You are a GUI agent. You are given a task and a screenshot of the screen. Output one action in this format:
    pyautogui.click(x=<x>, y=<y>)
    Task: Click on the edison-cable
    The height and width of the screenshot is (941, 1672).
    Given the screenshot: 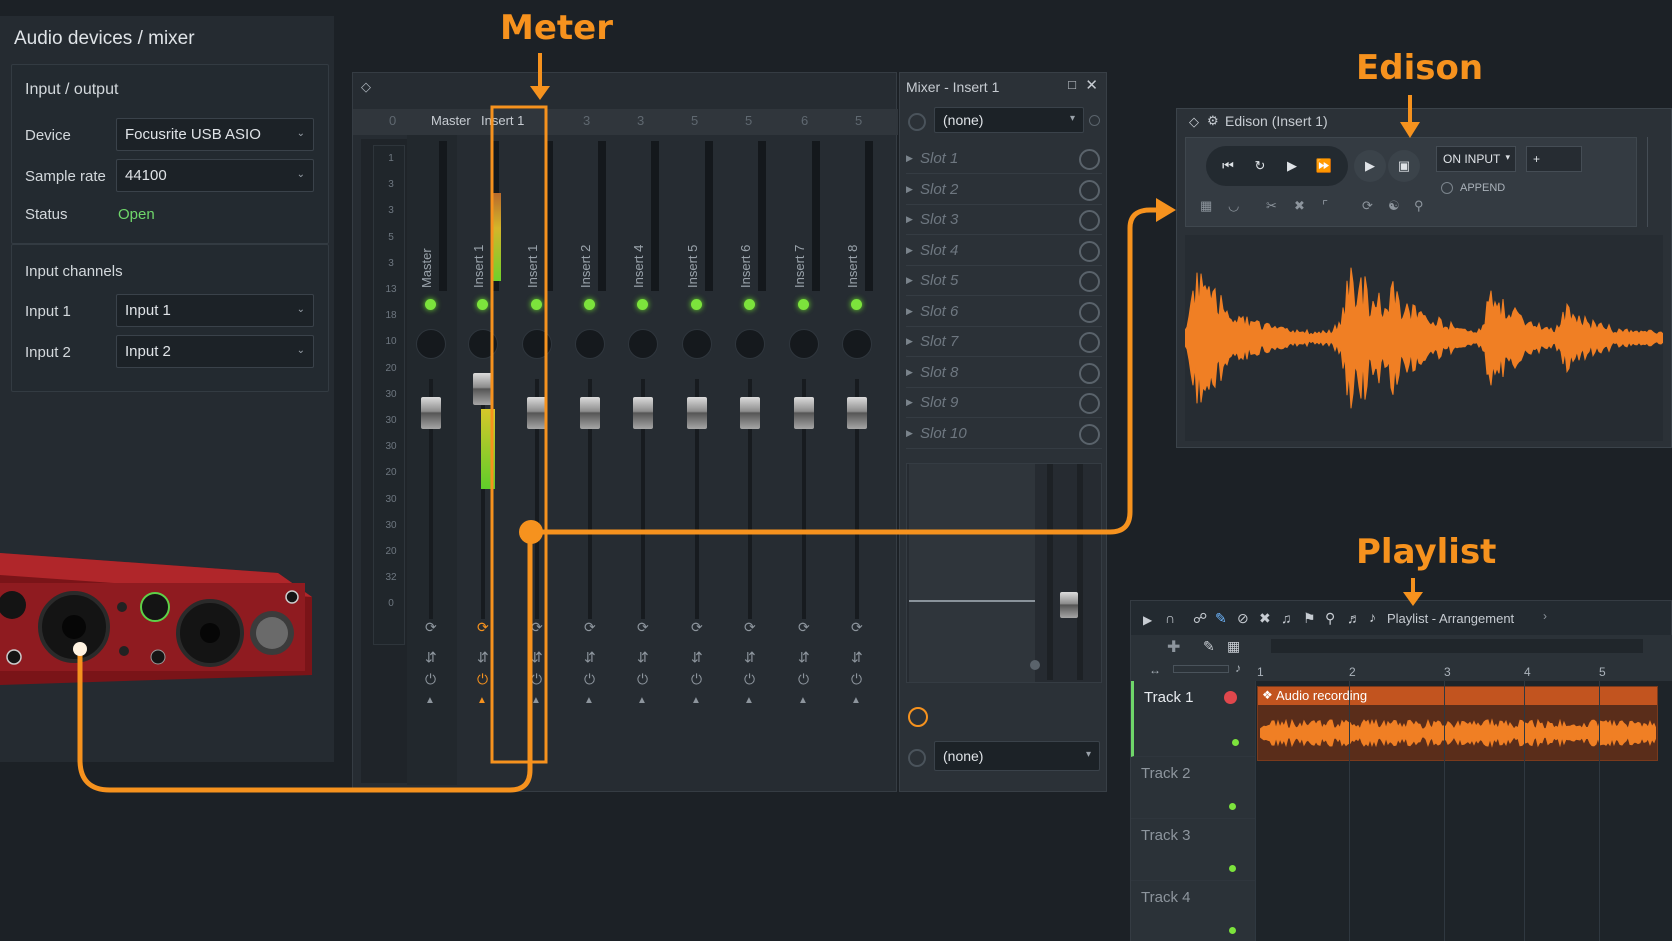 What is the action you would take?
    pyautogui.click(x=845, y=371)
    